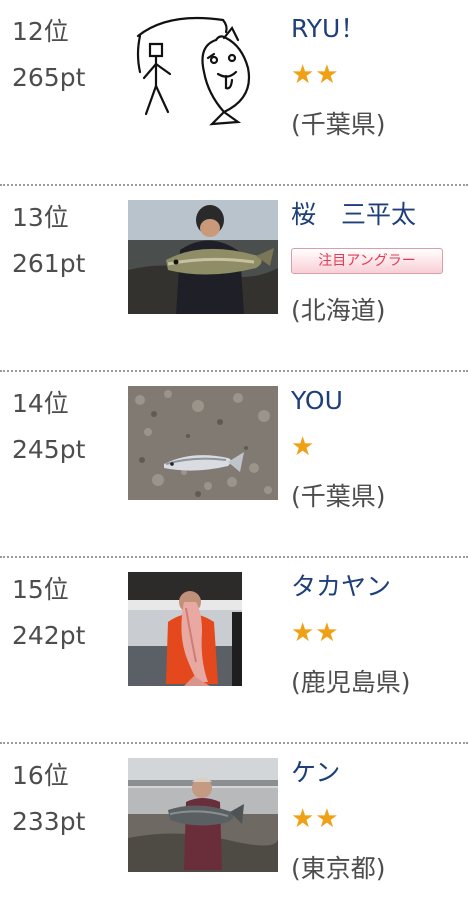 This screenshot has width=468, height=920. Describe the element at coordinates (341, 587) in the screenshot. I see `angler-name-link: タカヤン` at that location.